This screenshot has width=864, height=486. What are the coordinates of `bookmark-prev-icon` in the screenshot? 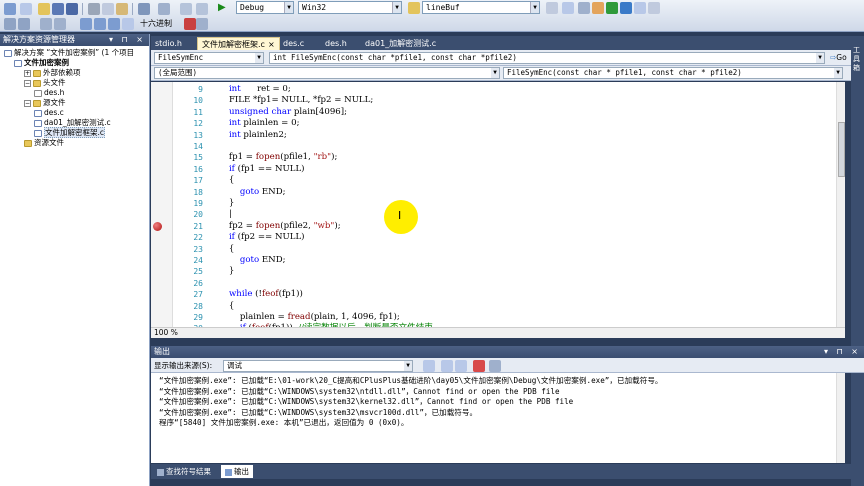 It's located at (114, 24).